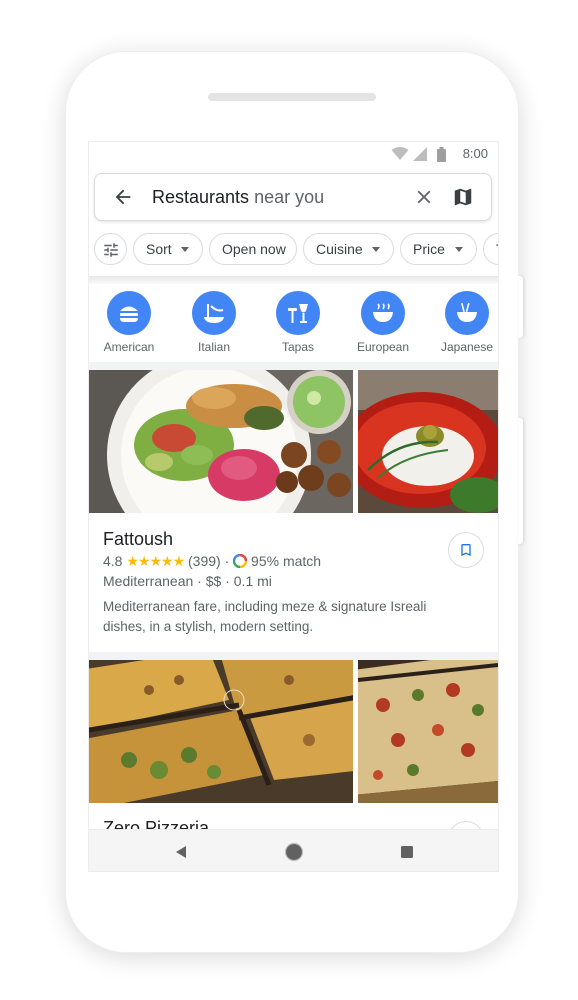 The width and height of the screenshot is (578, 1000). What do you see at coordinates (407, 852) in the screenshot?
I see `recents-nav-icon` at bounding box center [407, 852].